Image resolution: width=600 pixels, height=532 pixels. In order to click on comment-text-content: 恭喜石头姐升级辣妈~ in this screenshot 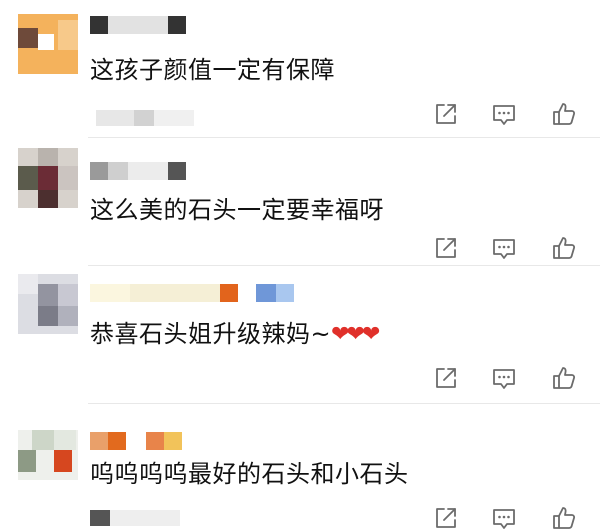, I will do `click(211, 334)`.